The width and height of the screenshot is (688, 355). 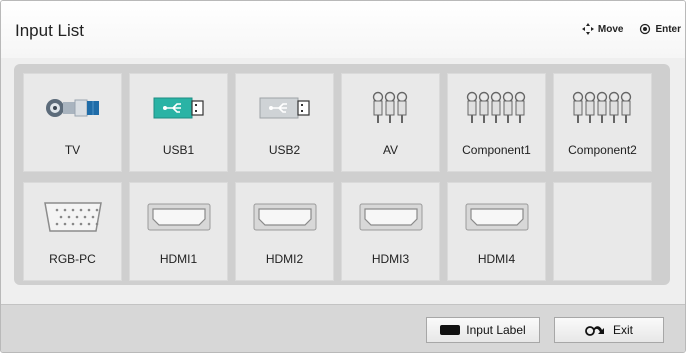 I want to click on input-tile-hdmi3: HDMI3, so click(x=390, y=231).